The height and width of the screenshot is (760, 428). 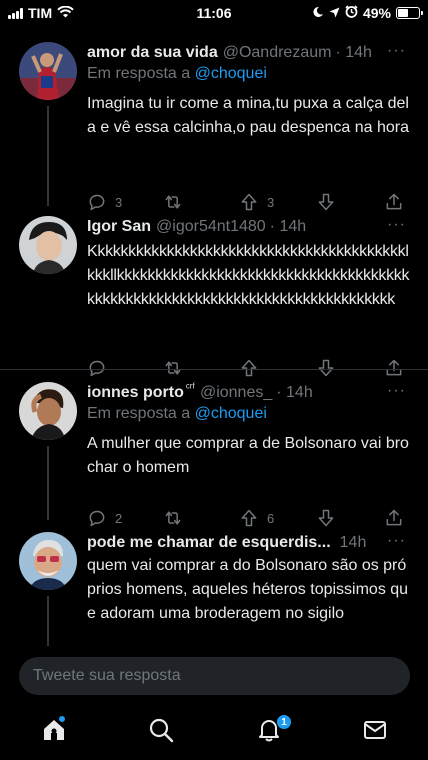 I want to click on author-handle: @Oandrezaum, so click(x=277, y=53).